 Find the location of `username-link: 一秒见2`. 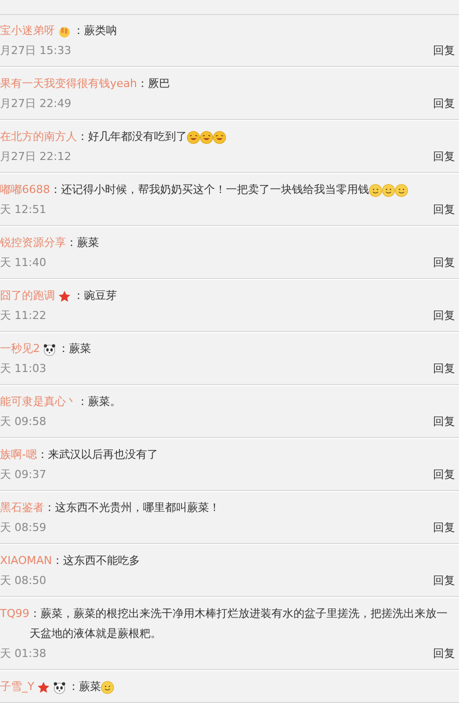

username-link: 一秒见2 is located at coordinates (20, 349).